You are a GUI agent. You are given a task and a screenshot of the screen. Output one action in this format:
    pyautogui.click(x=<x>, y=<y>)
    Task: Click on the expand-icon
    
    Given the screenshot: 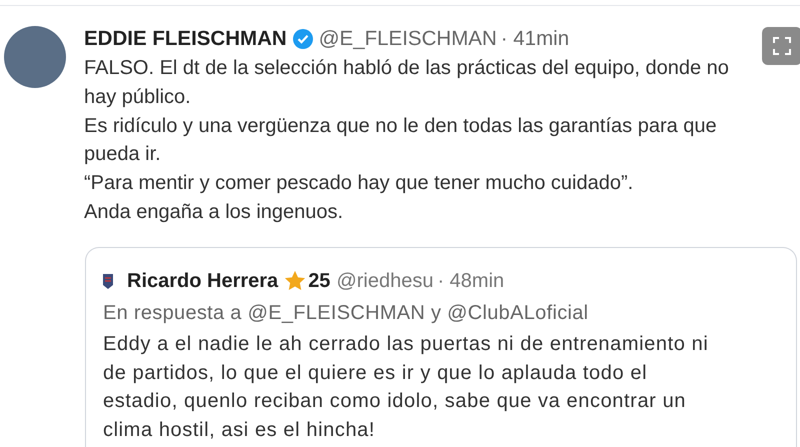 What is the action you would take?
    pyautogui.click(x=782, y=46)
    